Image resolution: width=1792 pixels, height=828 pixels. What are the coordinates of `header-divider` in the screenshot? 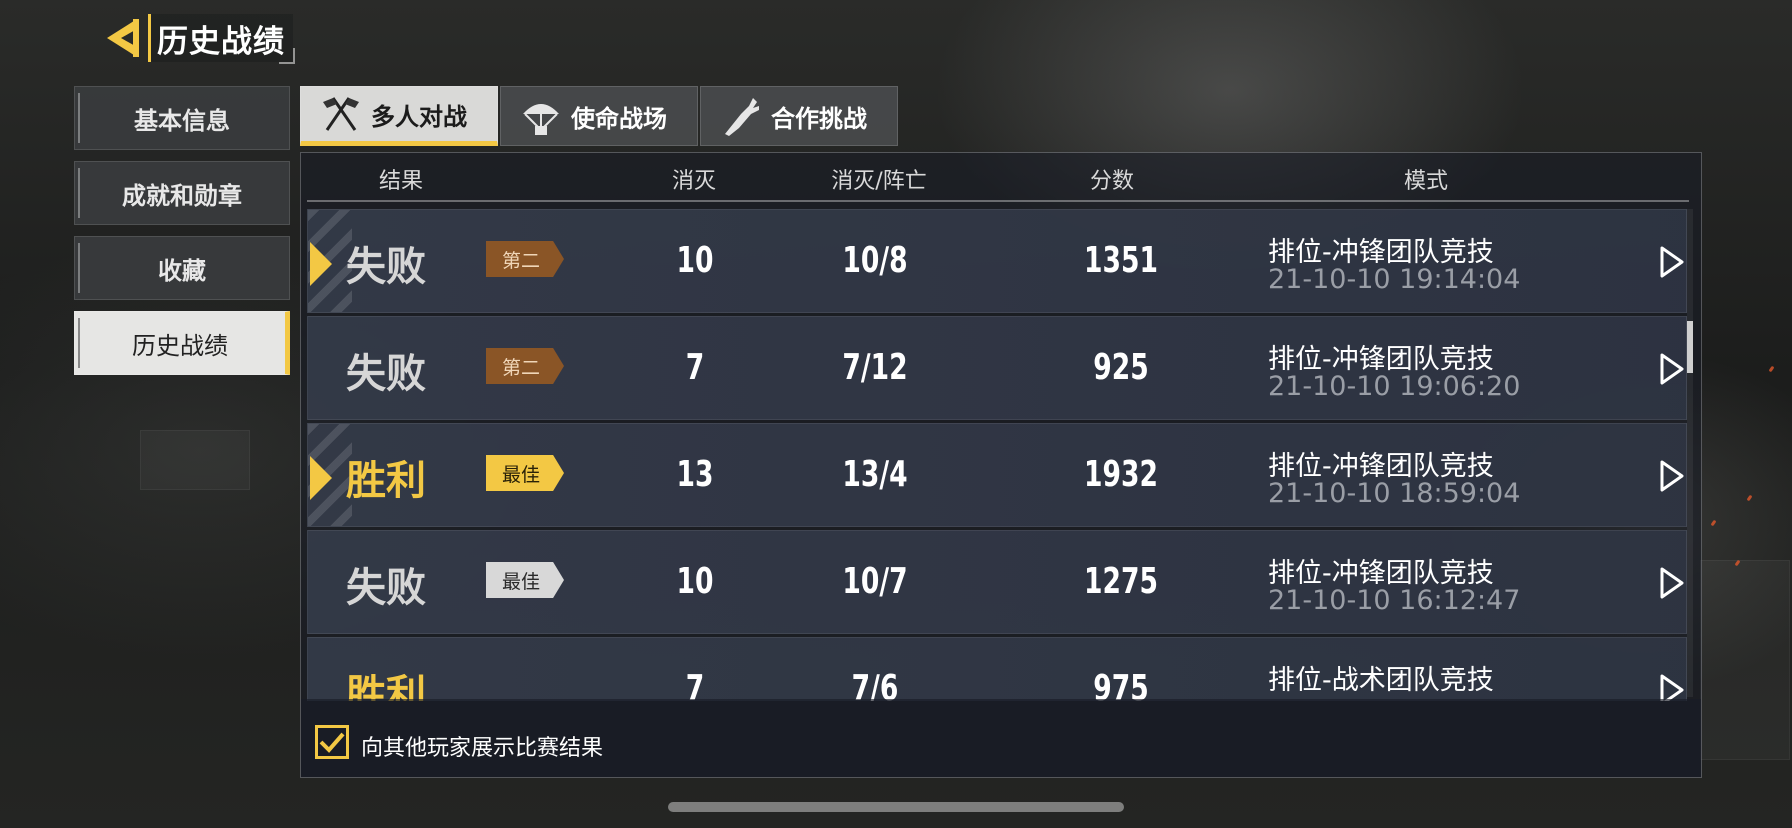 It's located at (998, 201).